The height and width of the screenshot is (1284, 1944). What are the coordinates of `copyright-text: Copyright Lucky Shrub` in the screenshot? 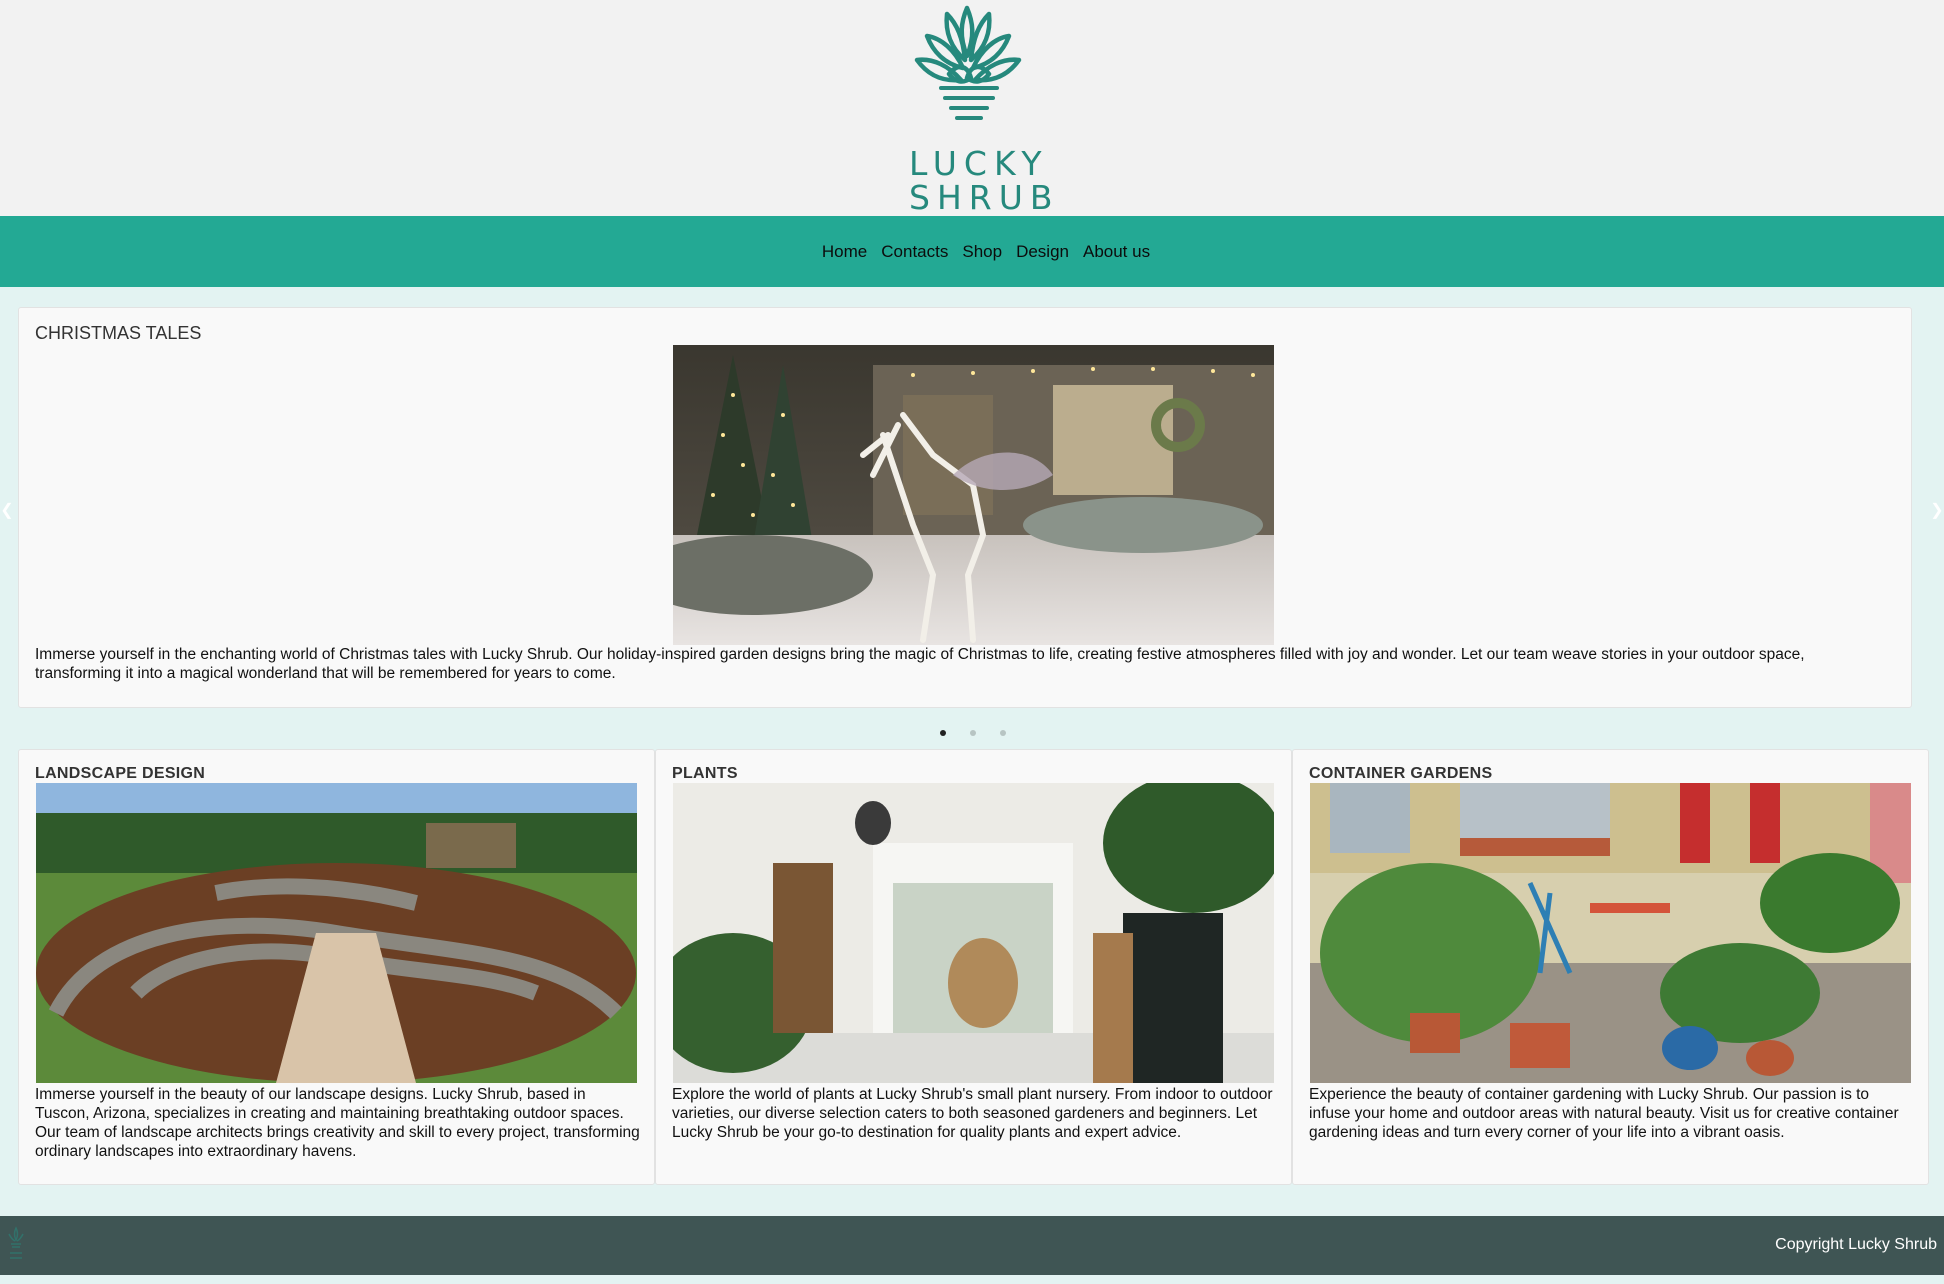 It's located at (1856, 1244).